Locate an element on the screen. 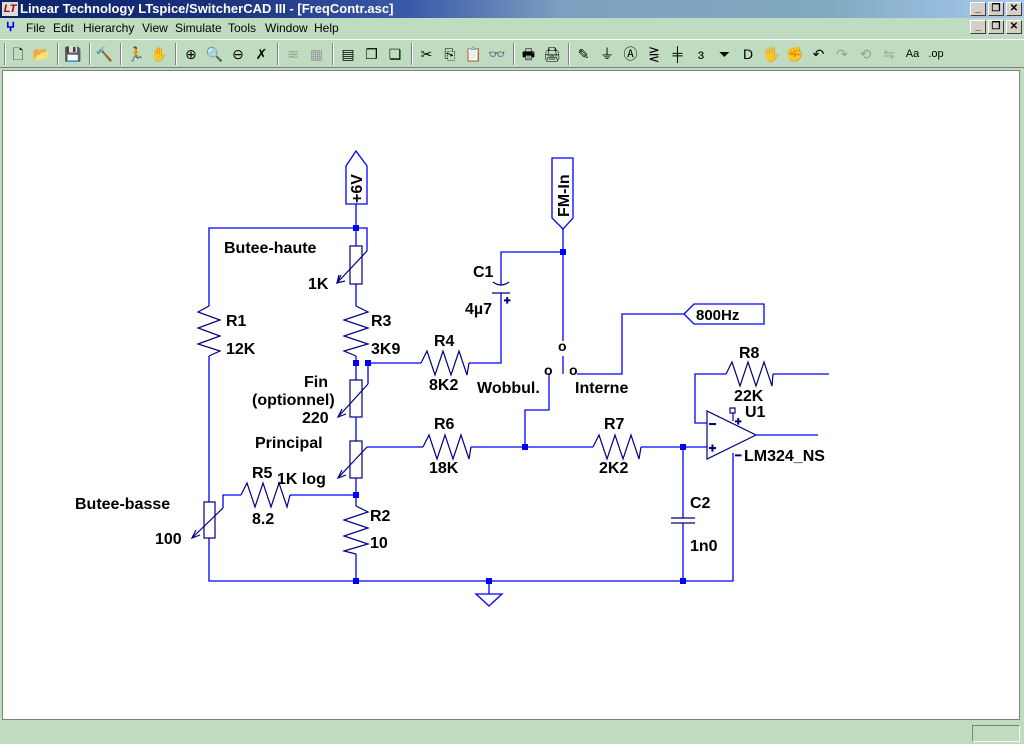 The width and height of the screenshot is (1024, 744). resistor-icon: ⋛ is located at coordinates (654, 54).